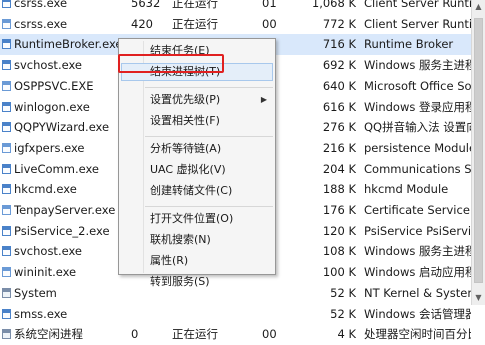  What do you see at coordinates (197, 219) in the screenshot?
I see `menu-item: 打开文件位置(O)` at bounding box center [197, 219].